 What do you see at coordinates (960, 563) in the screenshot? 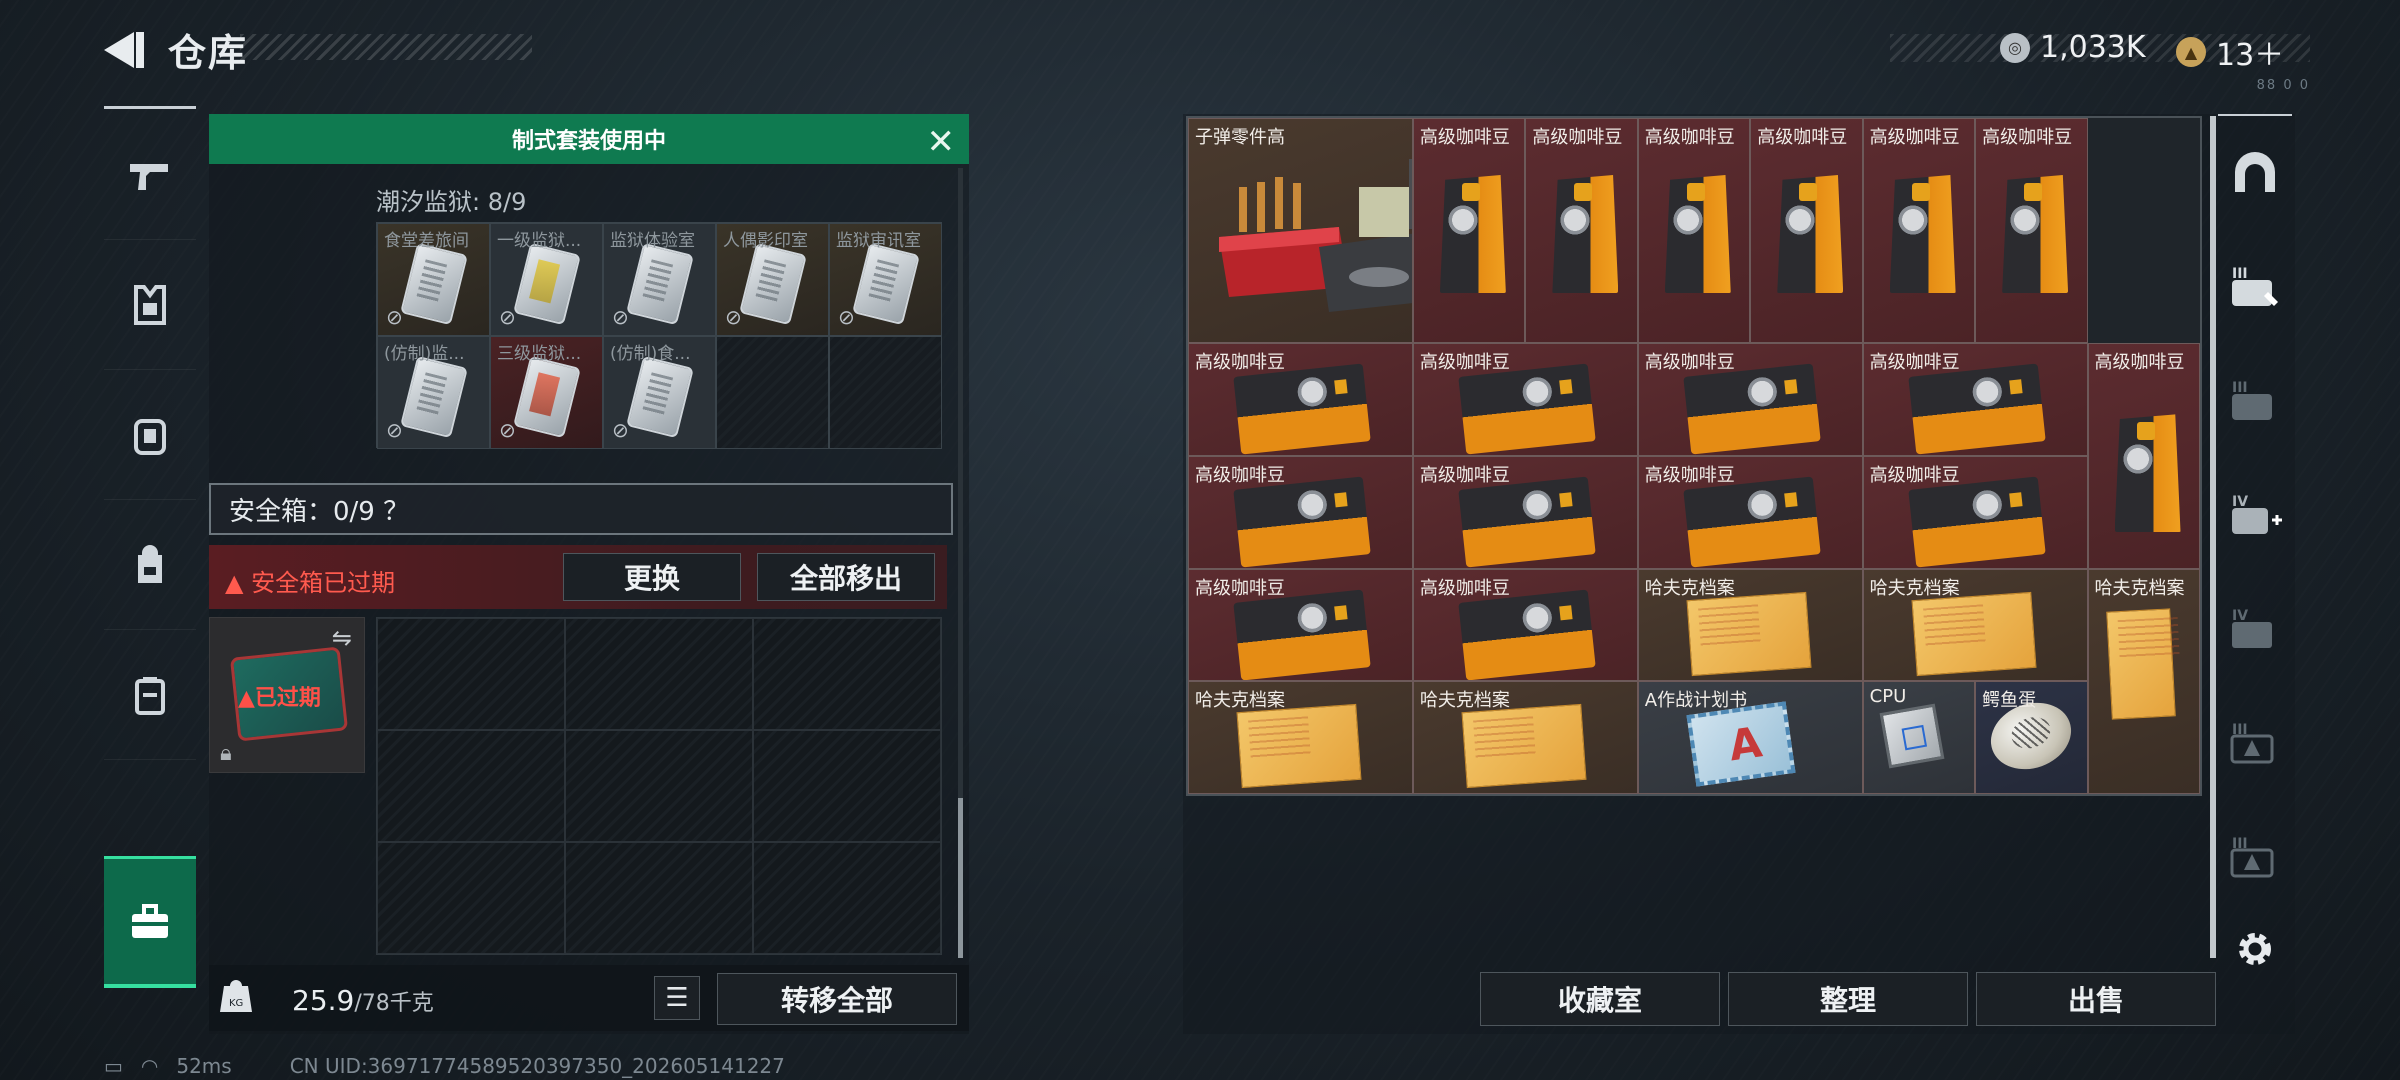
I see `left-scrollbar` at bounding box center [960, 563].